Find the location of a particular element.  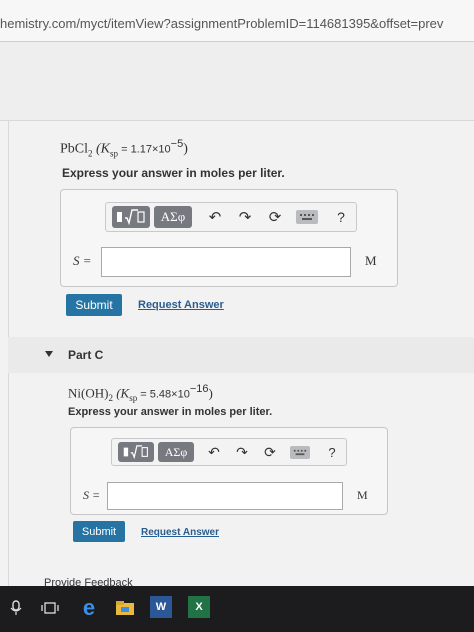

microphone-glyph-icon is located at coordinates (16, 607).